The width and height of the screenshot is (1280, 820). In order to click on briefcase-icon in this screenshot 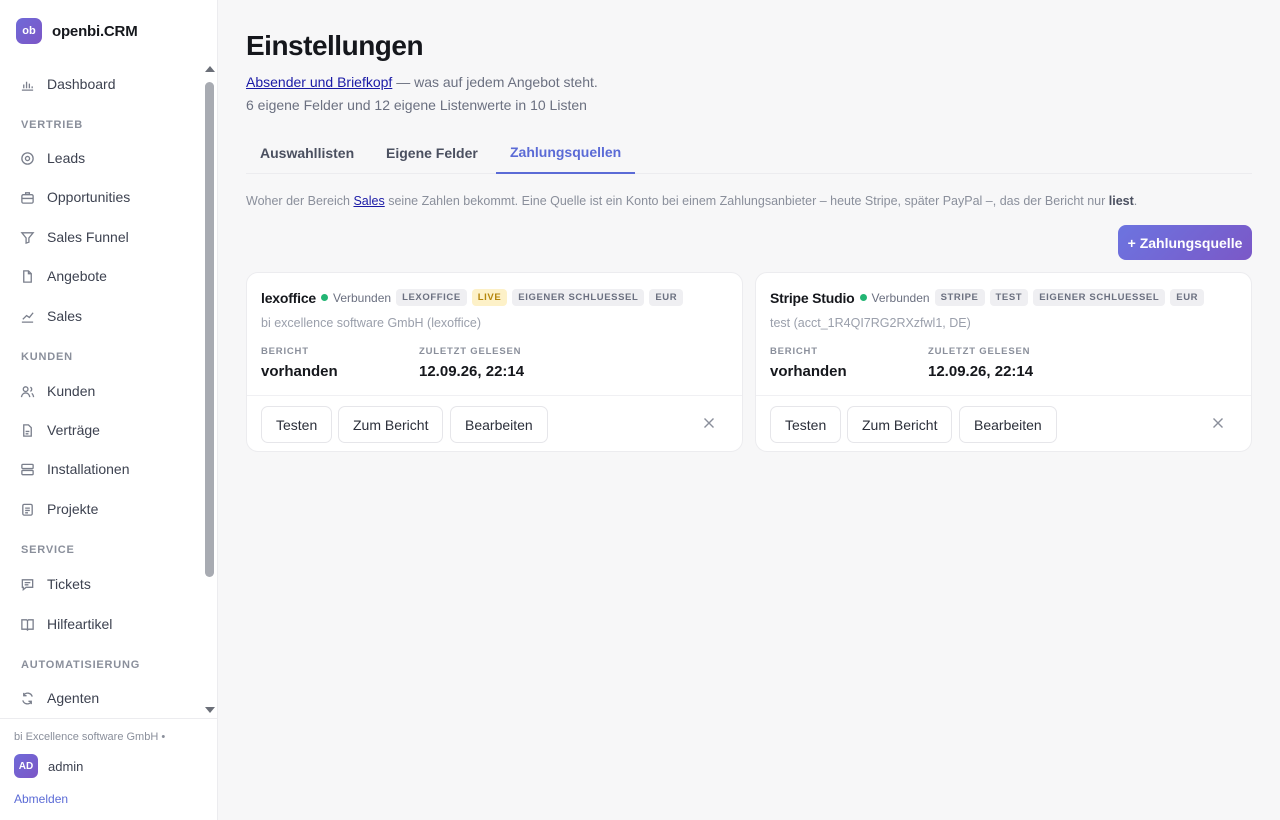, I will do `click(27, 197)`.